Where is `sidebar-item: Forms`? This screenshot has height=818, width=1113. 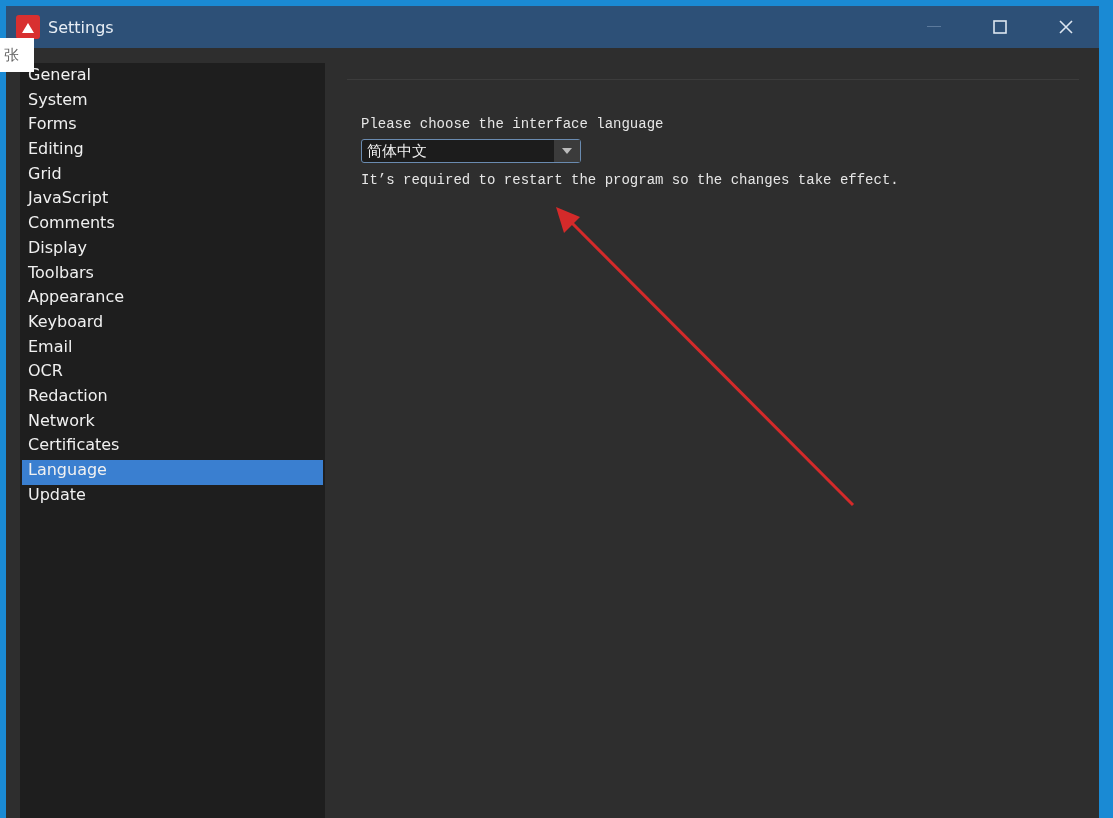
sidebar-item: Forms is located at coordinates (172, 127).